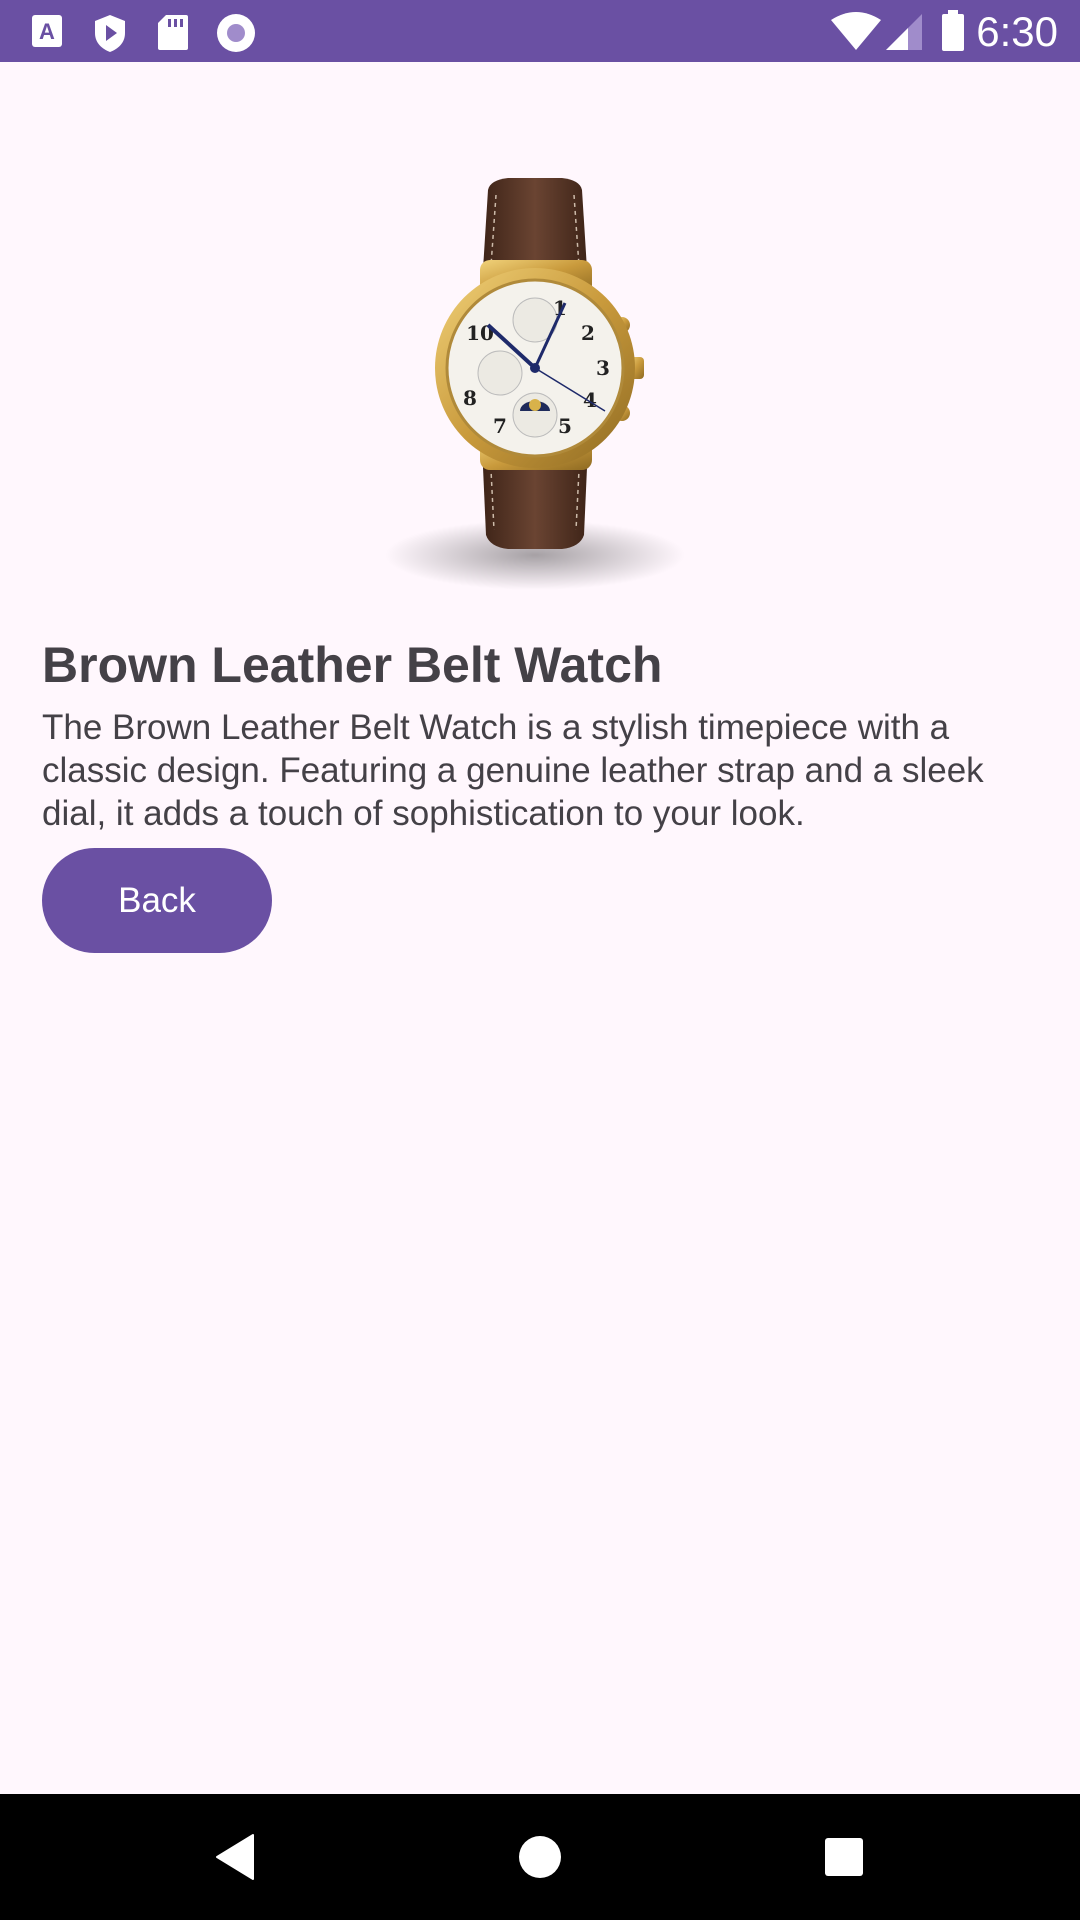 This screenshot has width=1080, height=1920. What do you see at coordinates (540, 31) in the screenshot?
I see `status-bar: A 6:30` at bounding box center [540, 31].